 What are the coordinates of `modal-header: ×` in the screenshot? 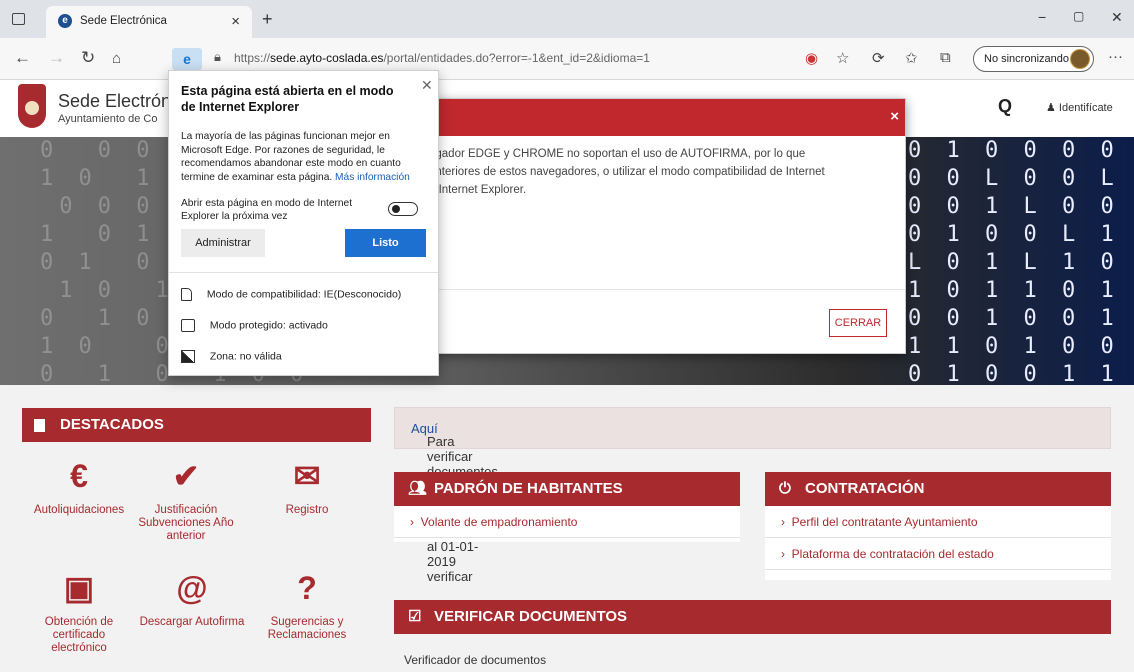 It's located at (652, 117).